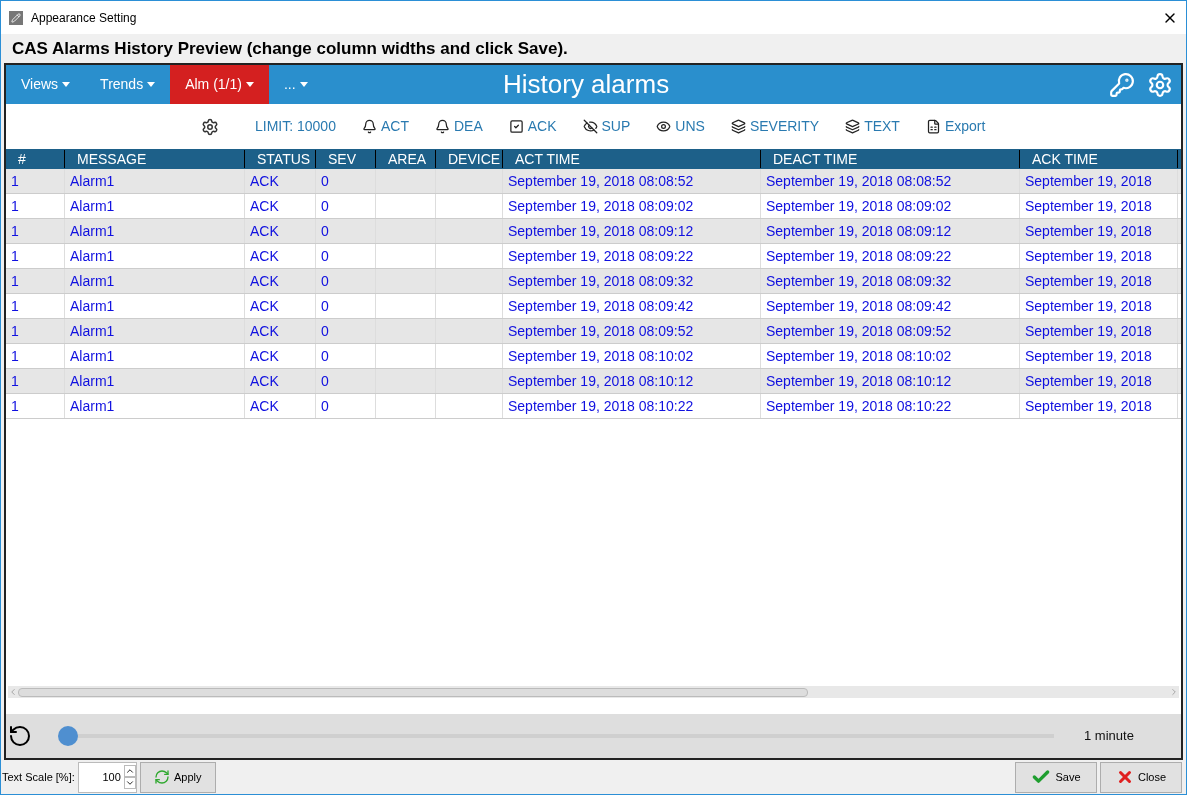 This screenshot has width=1187, height=795. What do you see at coordinates (385, 126) in the screenshot?
I see `filter-button: ACT` at bounding box center [385, 126].